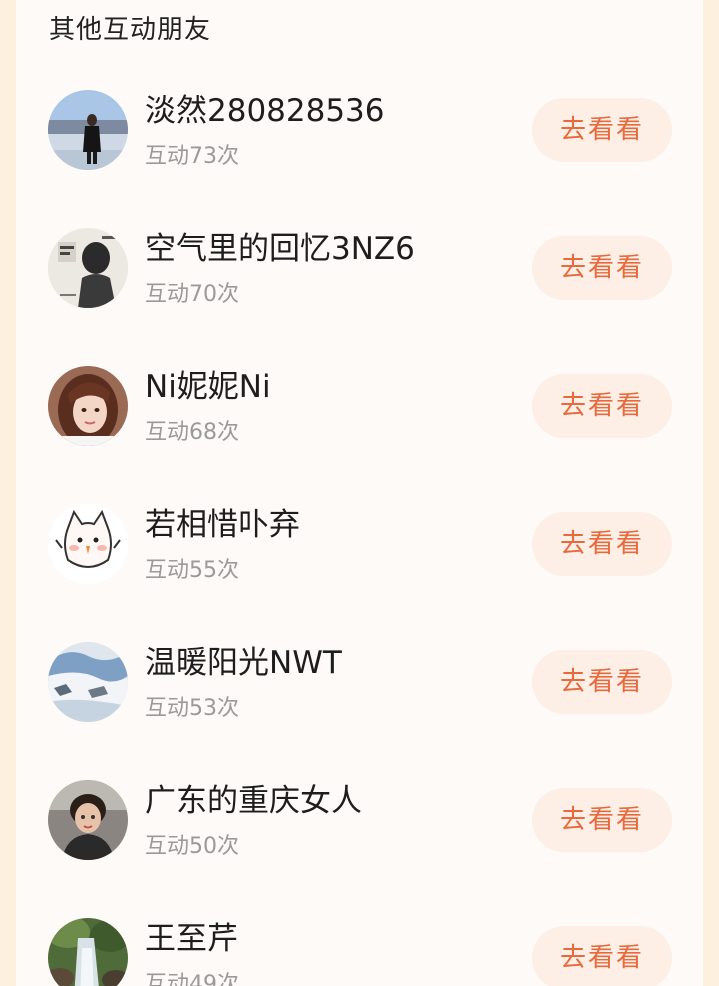  Describe the element at coordinates (359, 278) in the screenshot. I see `friend-row: 空气里的回忆3NZ6 互动70次 去看看` at that location.